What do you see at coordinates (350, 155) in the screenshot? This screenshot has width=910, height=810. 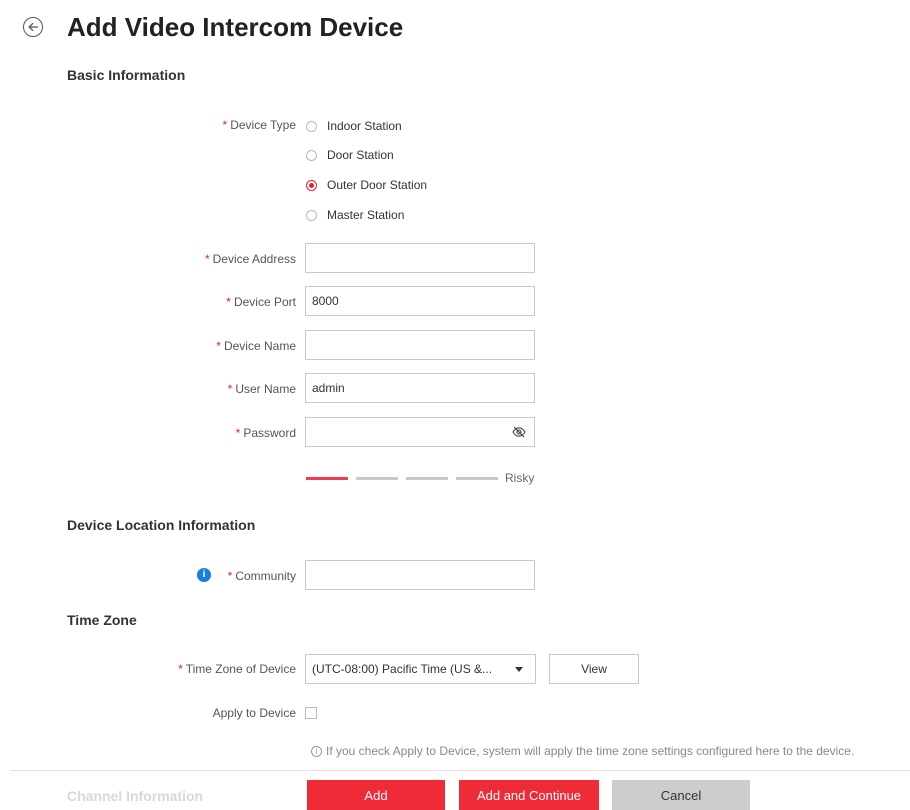 I see `radio-door-station: Door Station` at bounding box center [350, 155].